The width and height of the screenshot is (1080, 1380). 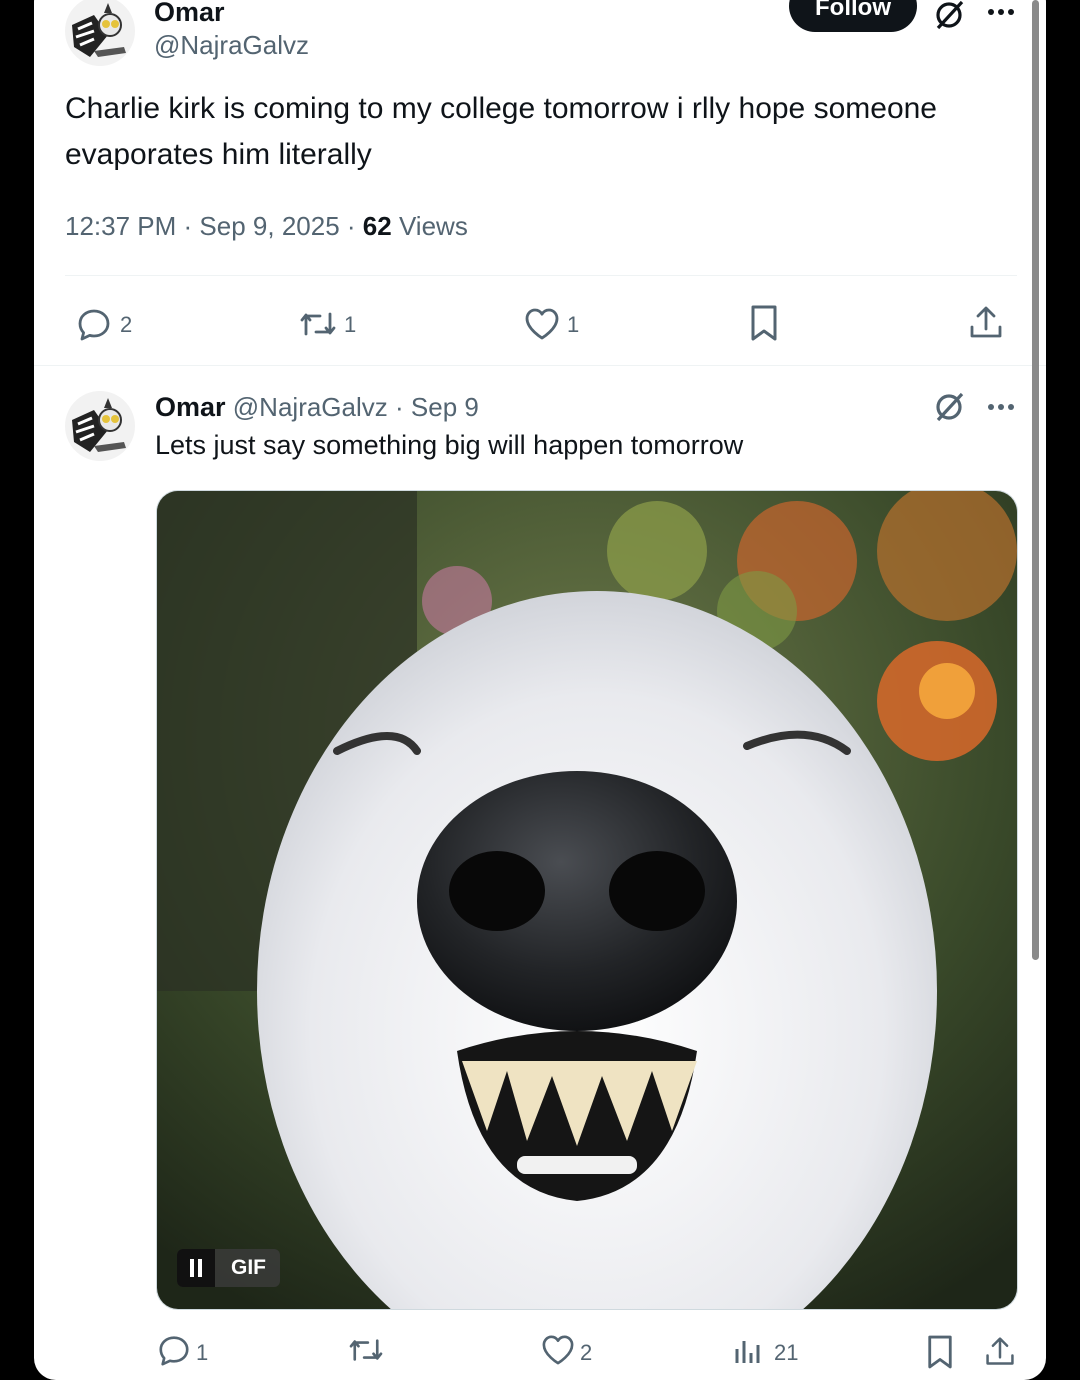 I want to click on gif-badge: GIF, so click(x=228, y=1268).